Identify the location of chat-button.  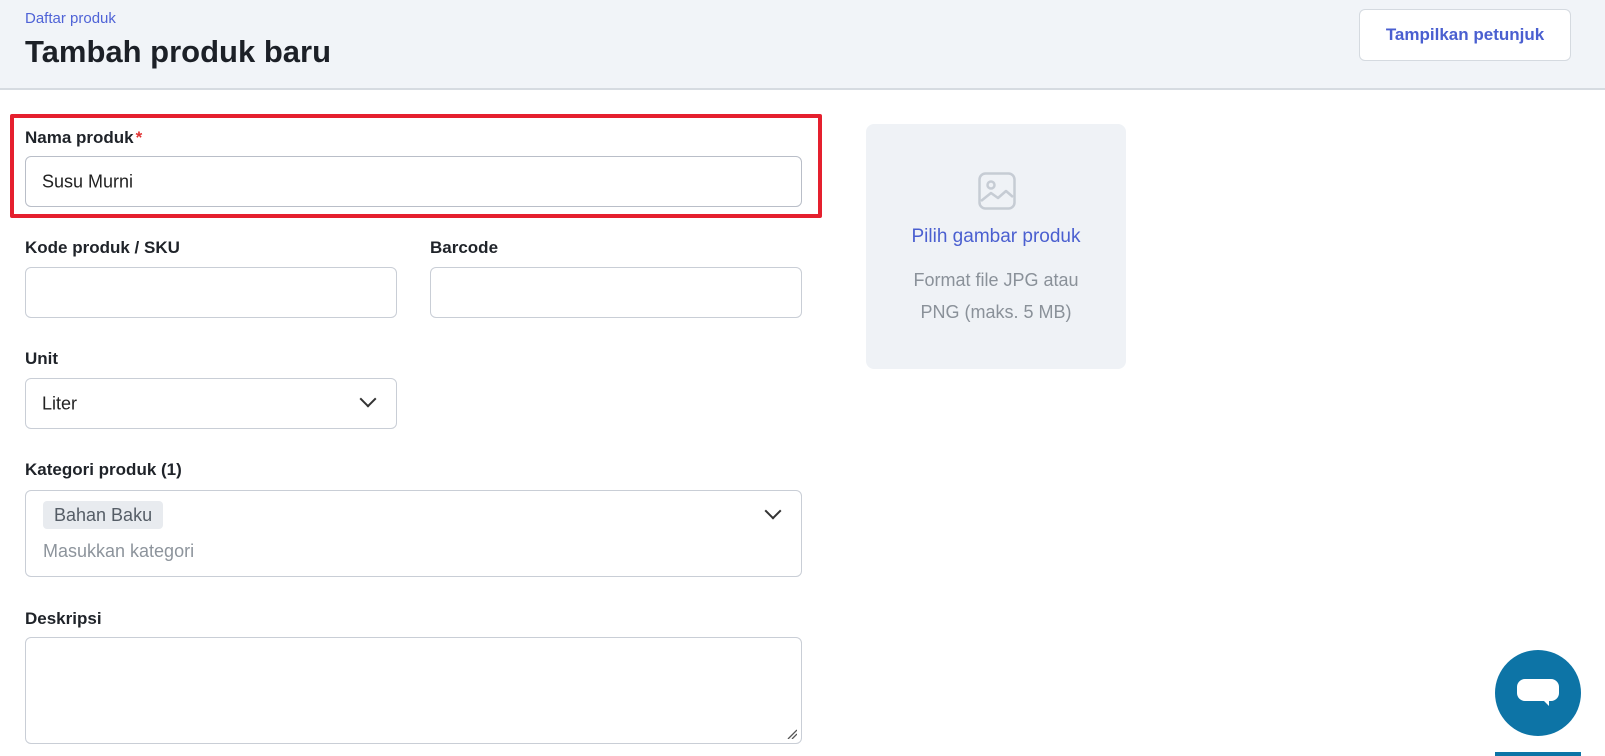
(1538, 693).